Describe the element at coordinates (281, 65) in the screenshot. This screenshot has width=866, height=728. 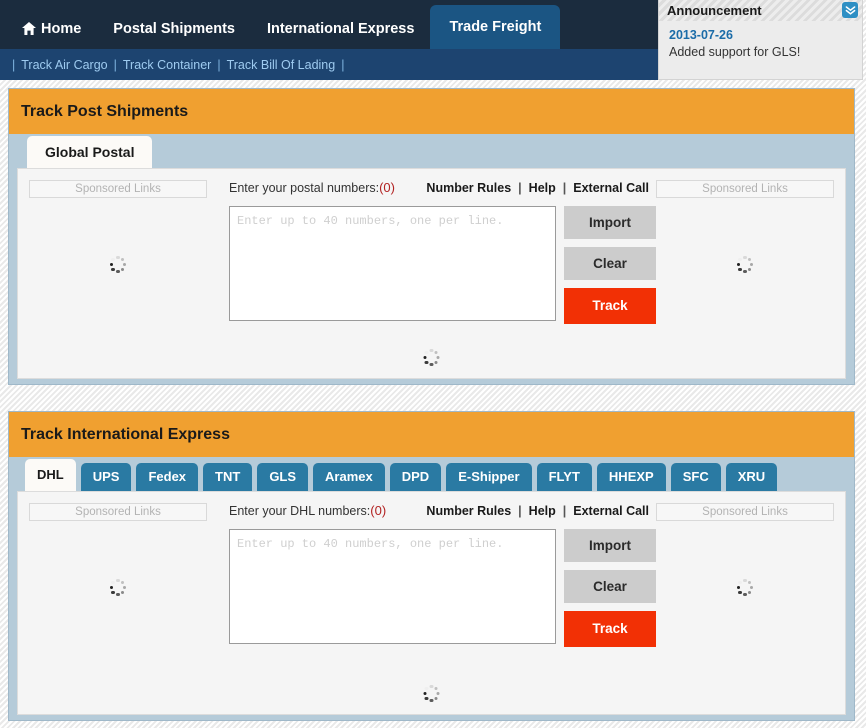
I see `subnav-link-track-bill-of-lading: Track Bill Of Lading` at that location.